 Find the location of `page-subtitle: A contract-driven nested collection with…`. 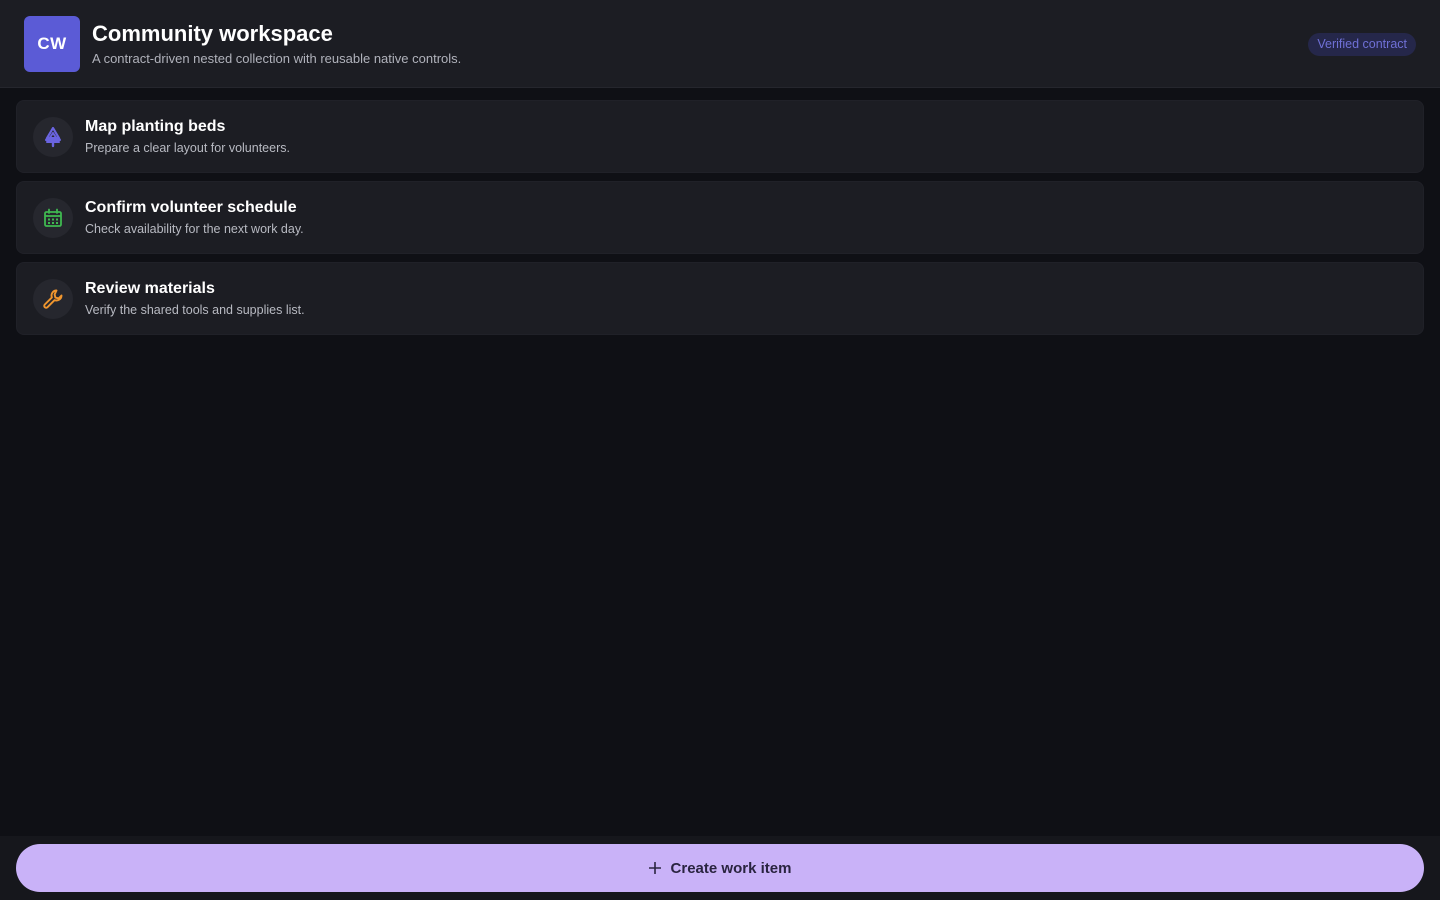

page-subtitle: A contract-driven nested collection with… is located at coordinates (277, 58).